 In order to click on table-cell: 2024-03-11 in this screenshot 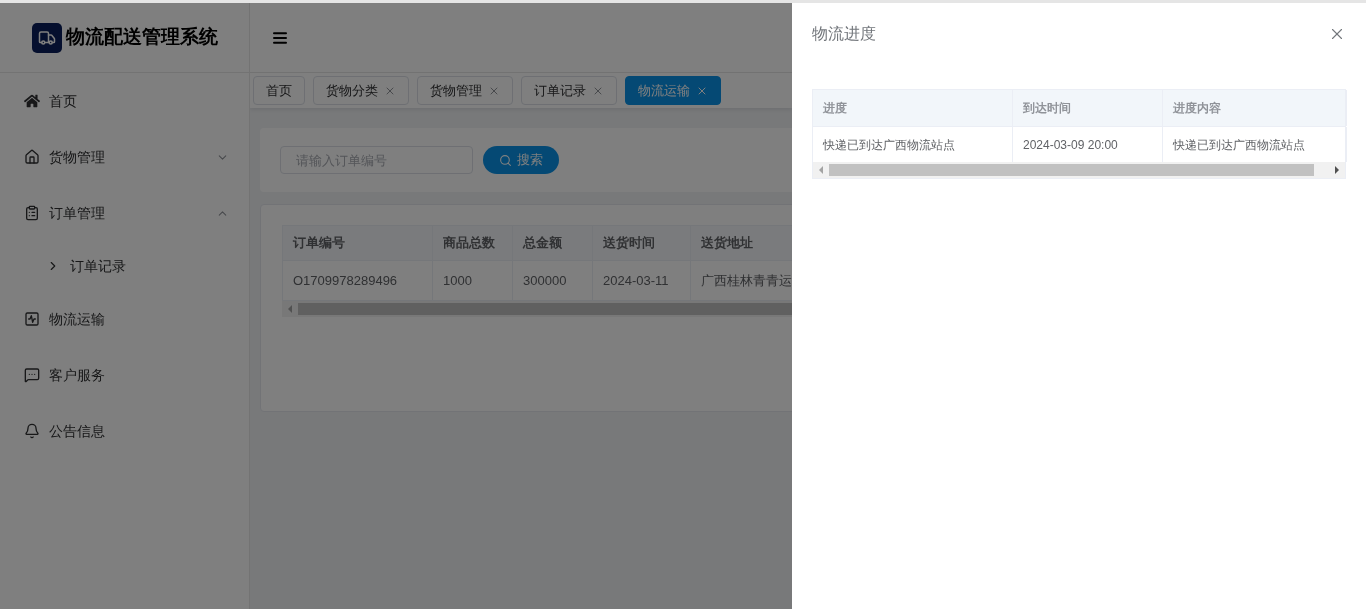, I will do `click(642, 280)`.